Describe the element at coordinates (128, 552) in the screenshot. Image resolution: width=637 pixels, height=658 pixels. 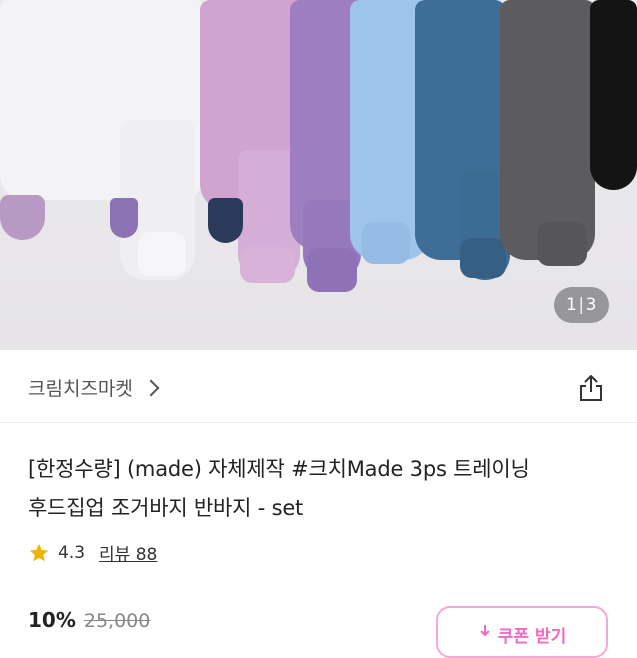
I see `reviews-link: 리뷰 88` at that location.